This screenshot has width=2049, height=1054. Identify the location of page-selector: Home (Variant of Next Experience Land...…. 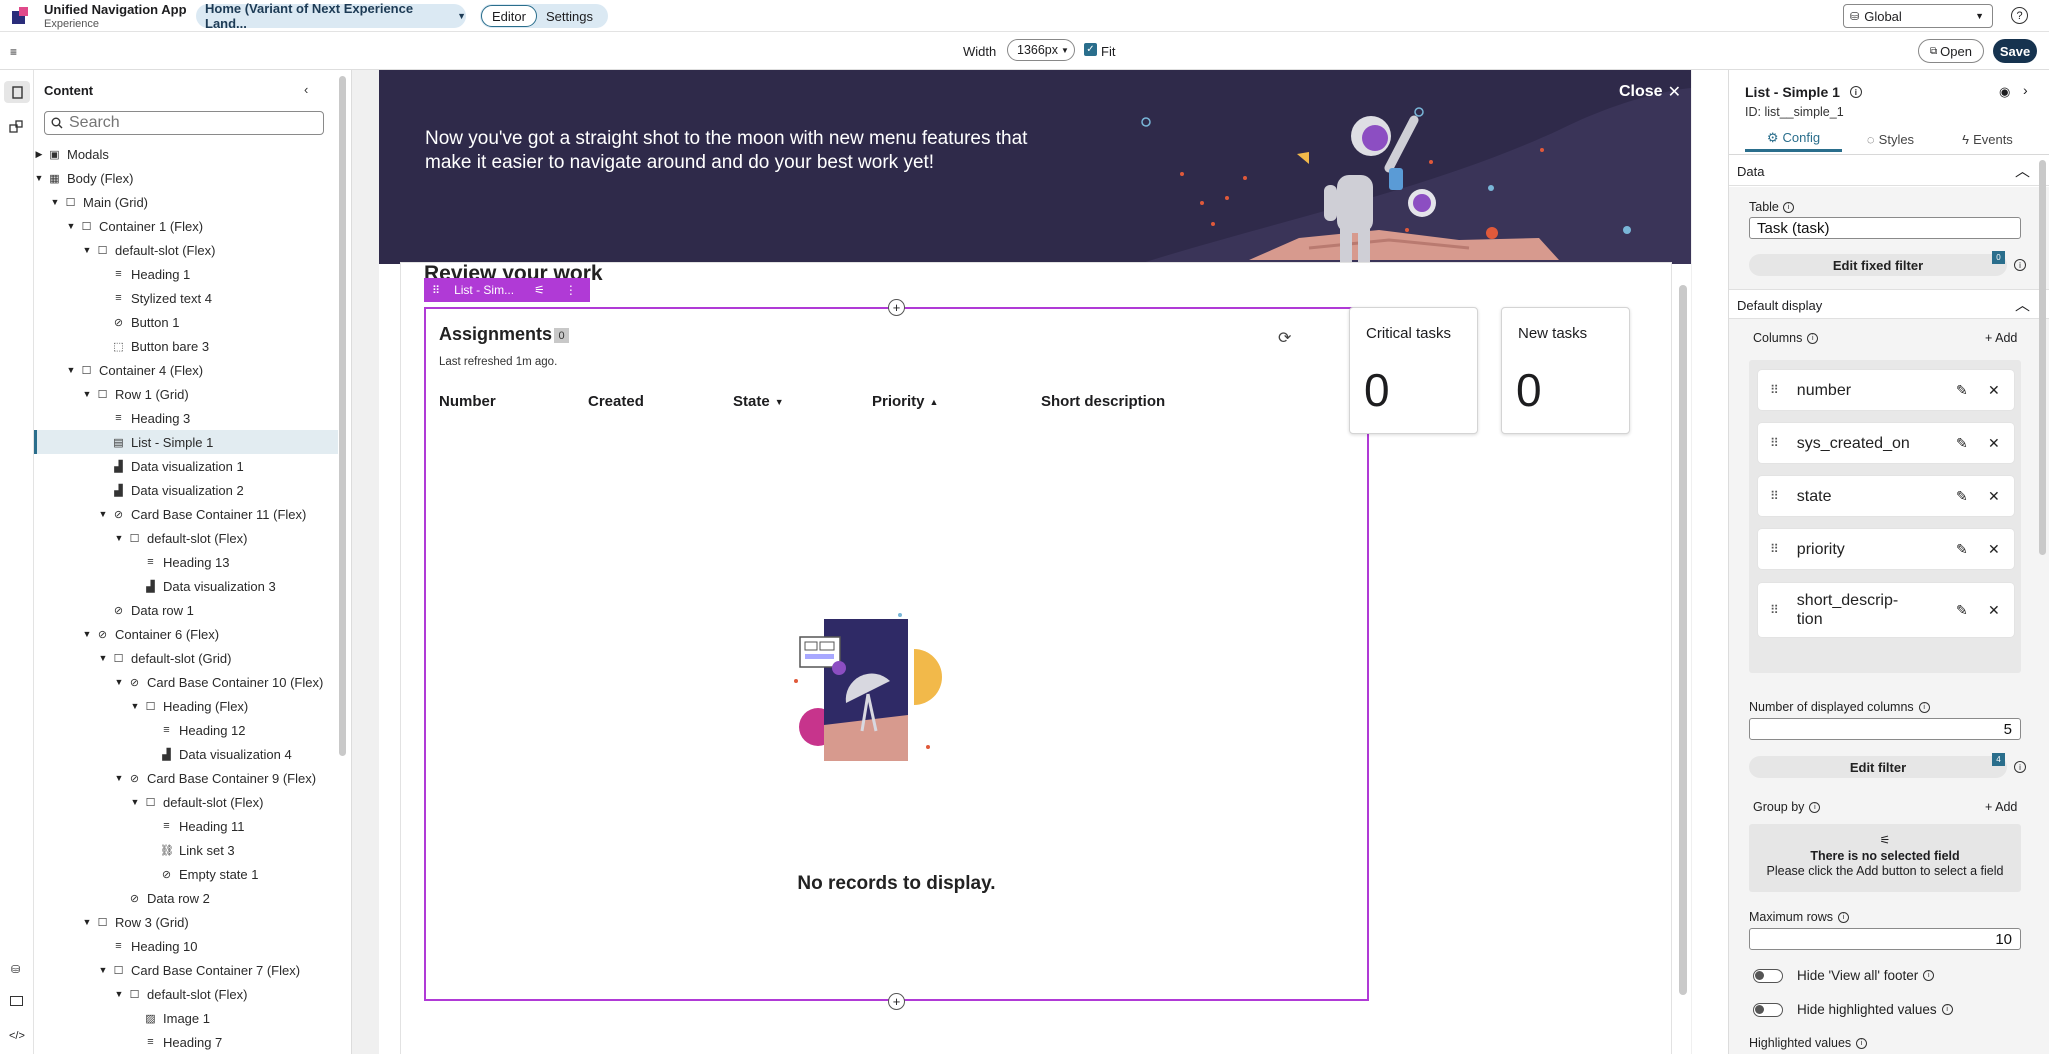
(331, 16).